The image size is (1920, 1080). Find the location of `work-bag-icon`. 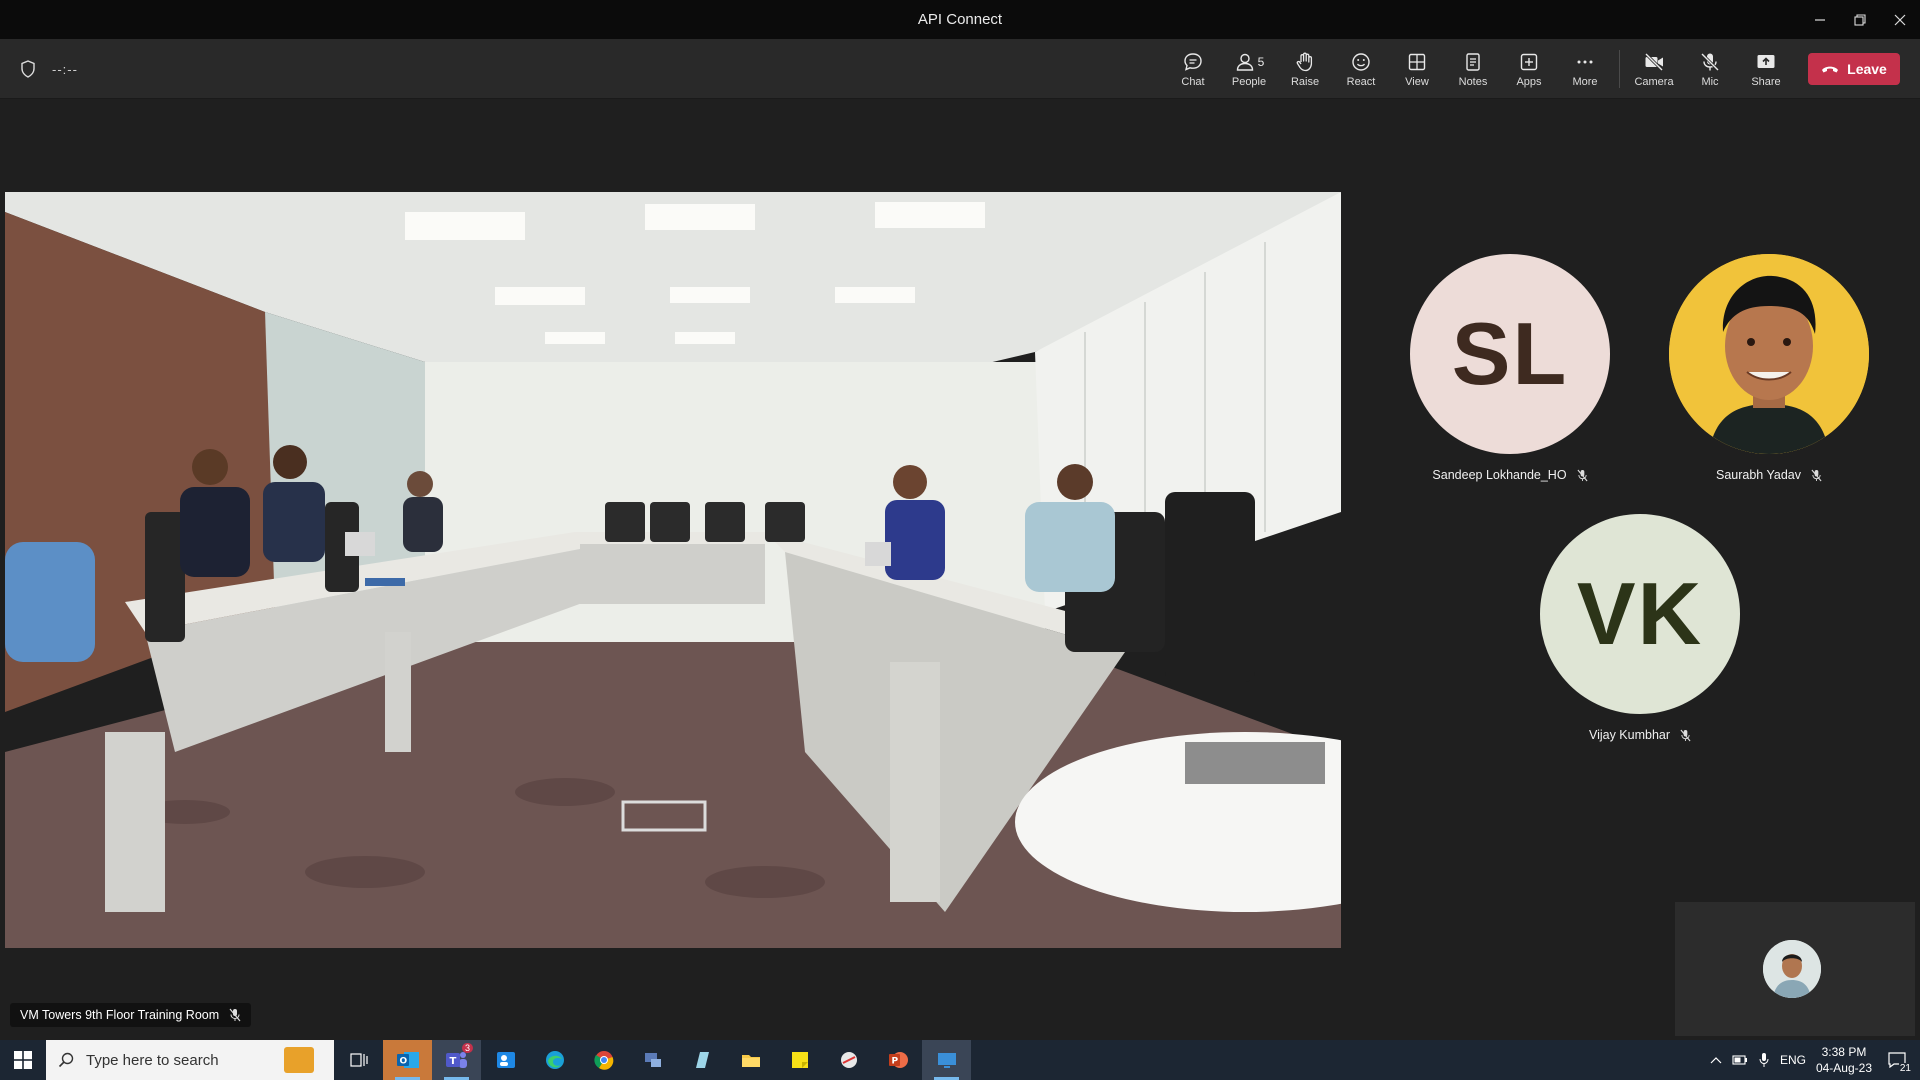

work-bag-icon is located at coordinates (299, 1060).